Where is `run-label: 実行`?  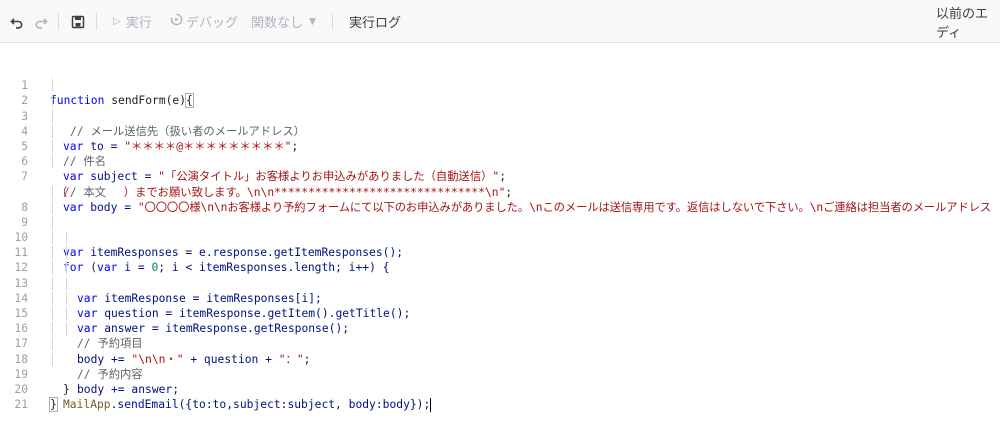
run-label: 実行 is located at coordinates (138, 23).